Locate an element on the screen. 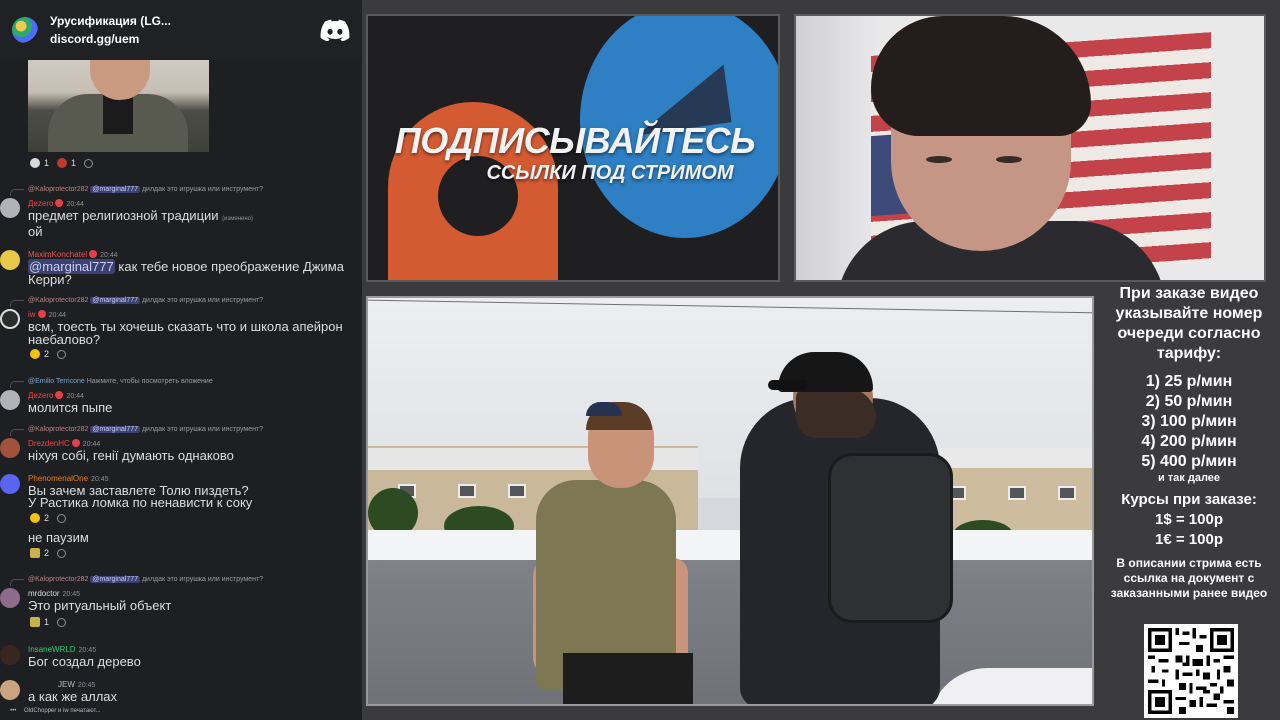  streamer-webcam is located at coordinates (1030, 148).